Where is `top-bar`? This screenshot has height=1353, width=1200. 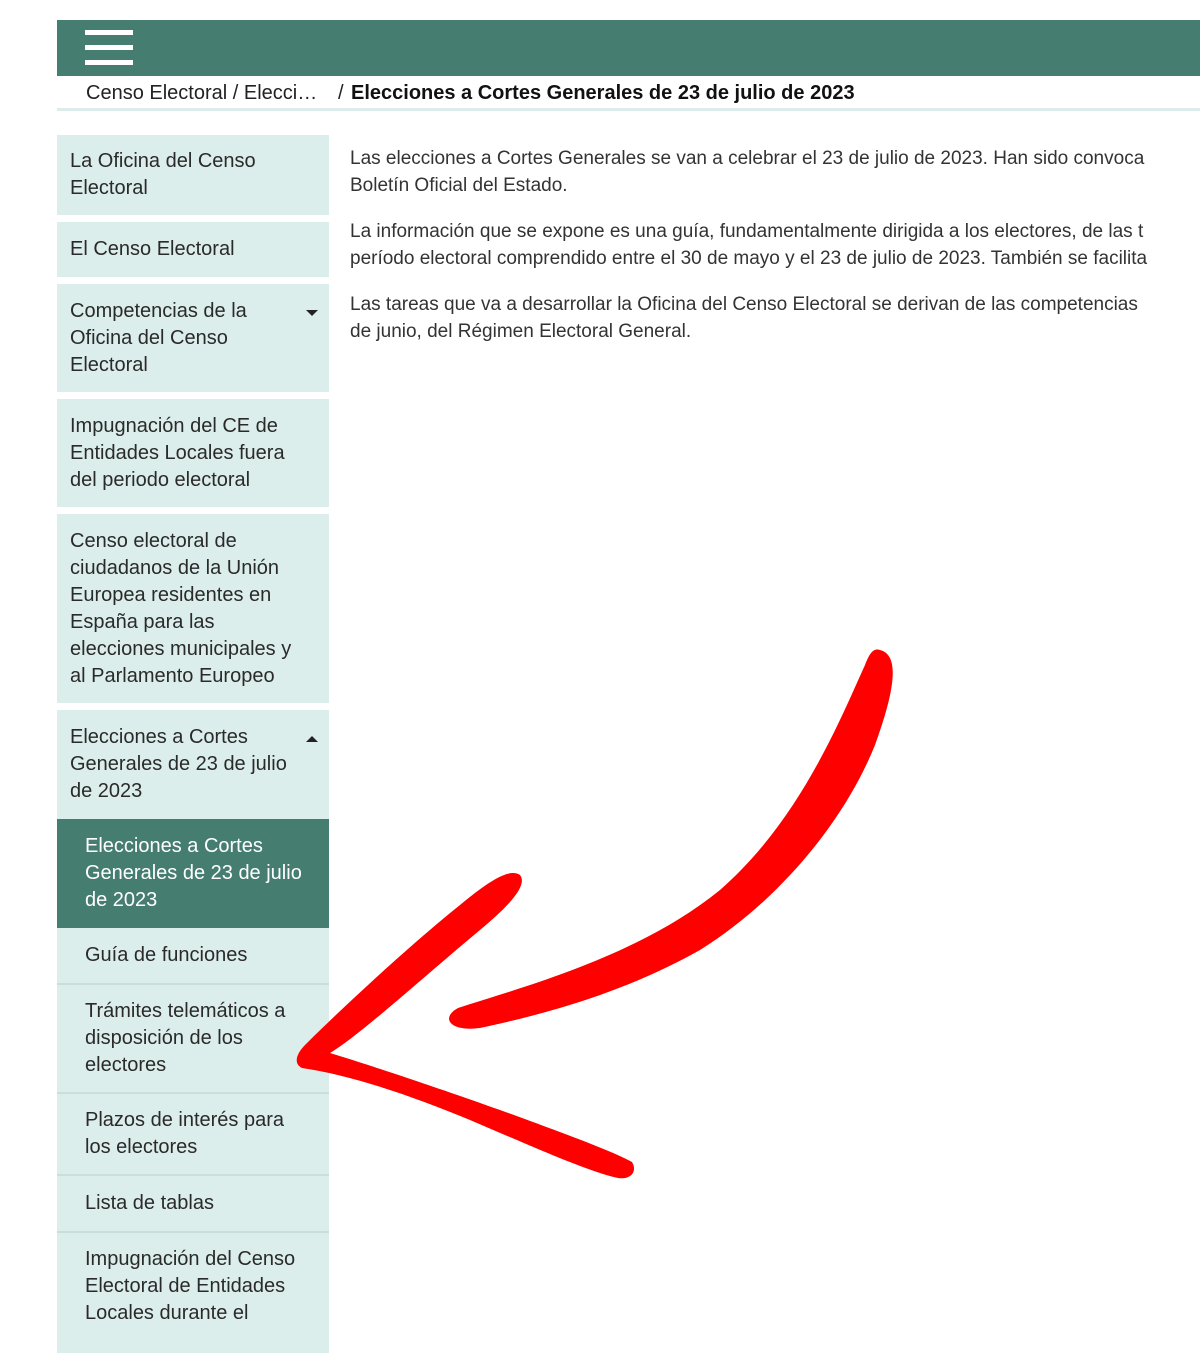
top-bar is located at coordinates (628, 48).